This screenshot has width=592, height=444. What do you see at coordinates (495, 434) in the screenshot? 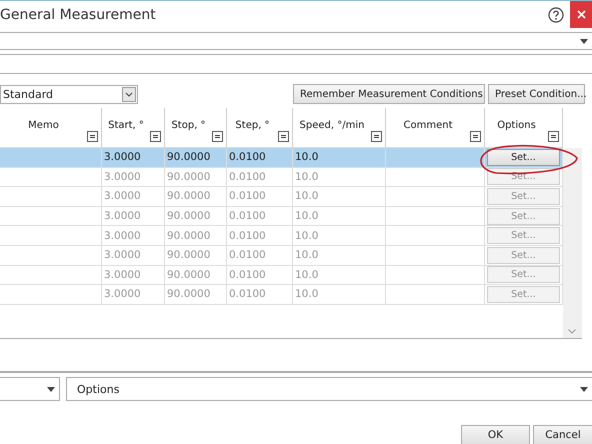
I see `dialog-button: OK` at bounding box center [495, 434].